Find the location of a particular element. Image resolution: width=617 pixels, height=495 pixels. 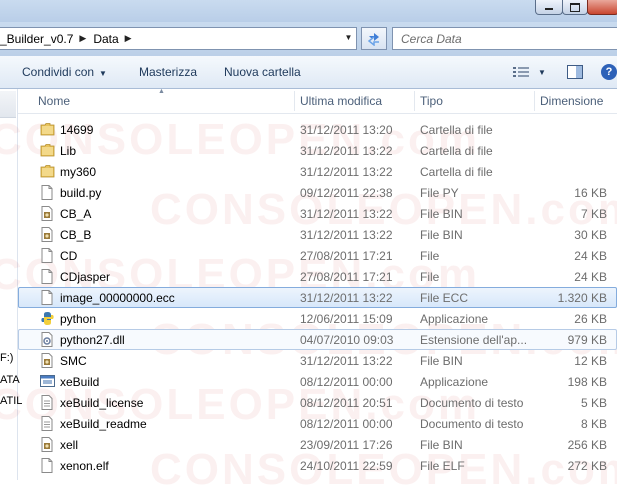

dll-file-icon is located at coordinates (47, 339).